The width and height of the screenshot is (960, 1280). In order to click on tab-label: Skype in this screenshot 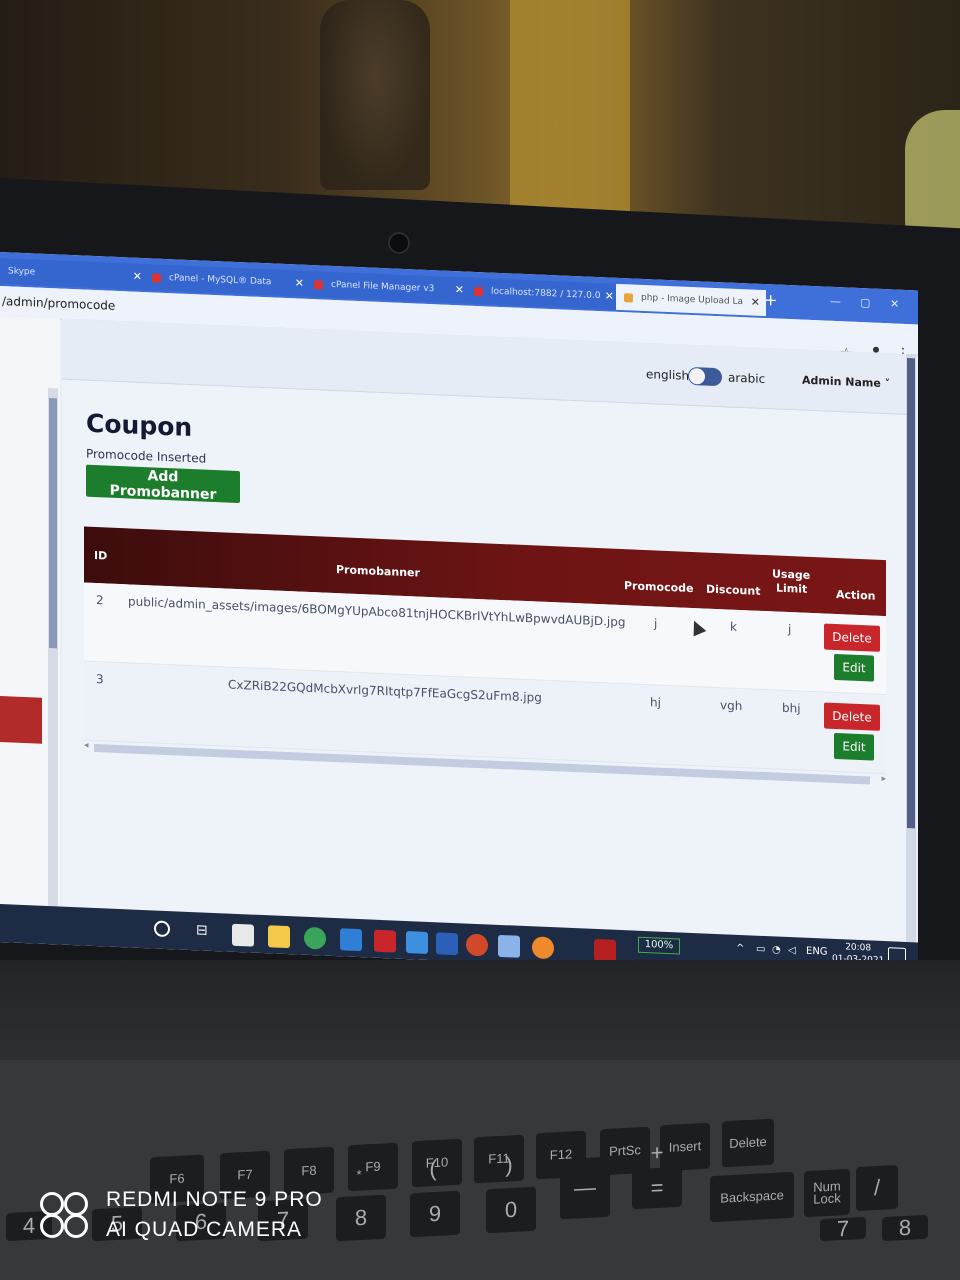, I will do `click(22, 272)`.